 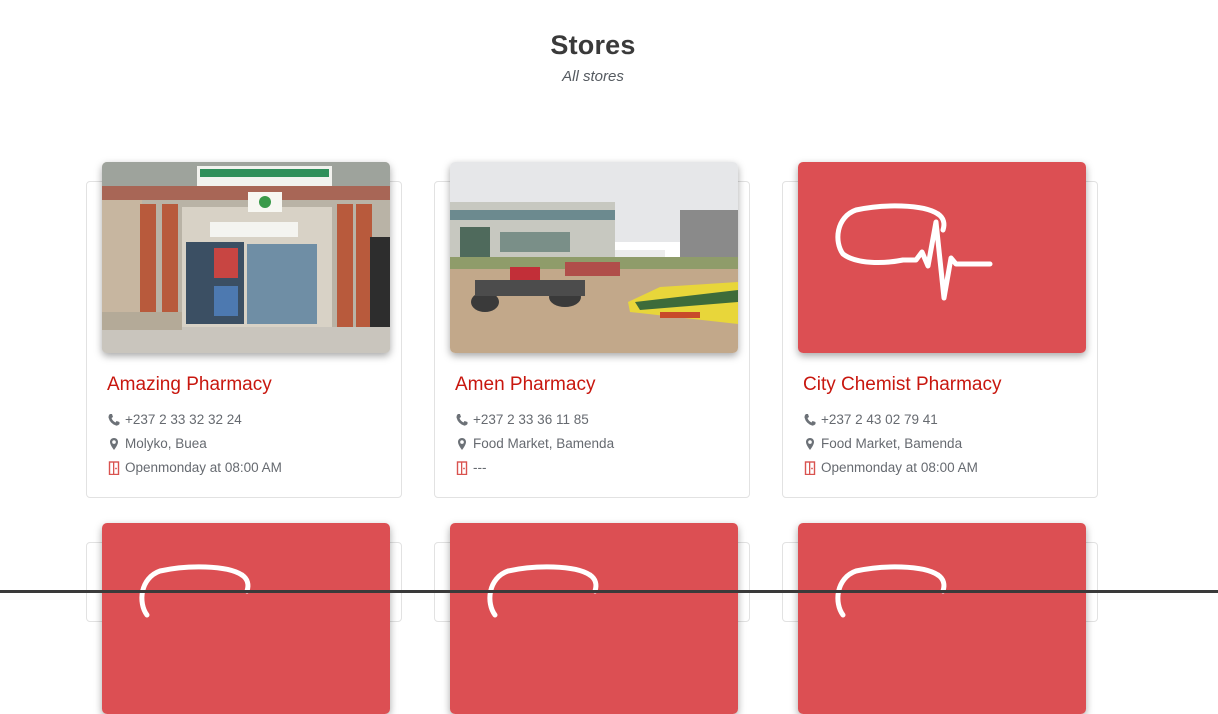 What do you see at coordinates (593, 76) in the screenshot?
I see `page-subtitle: All stores` at bounding box center [593, 76].